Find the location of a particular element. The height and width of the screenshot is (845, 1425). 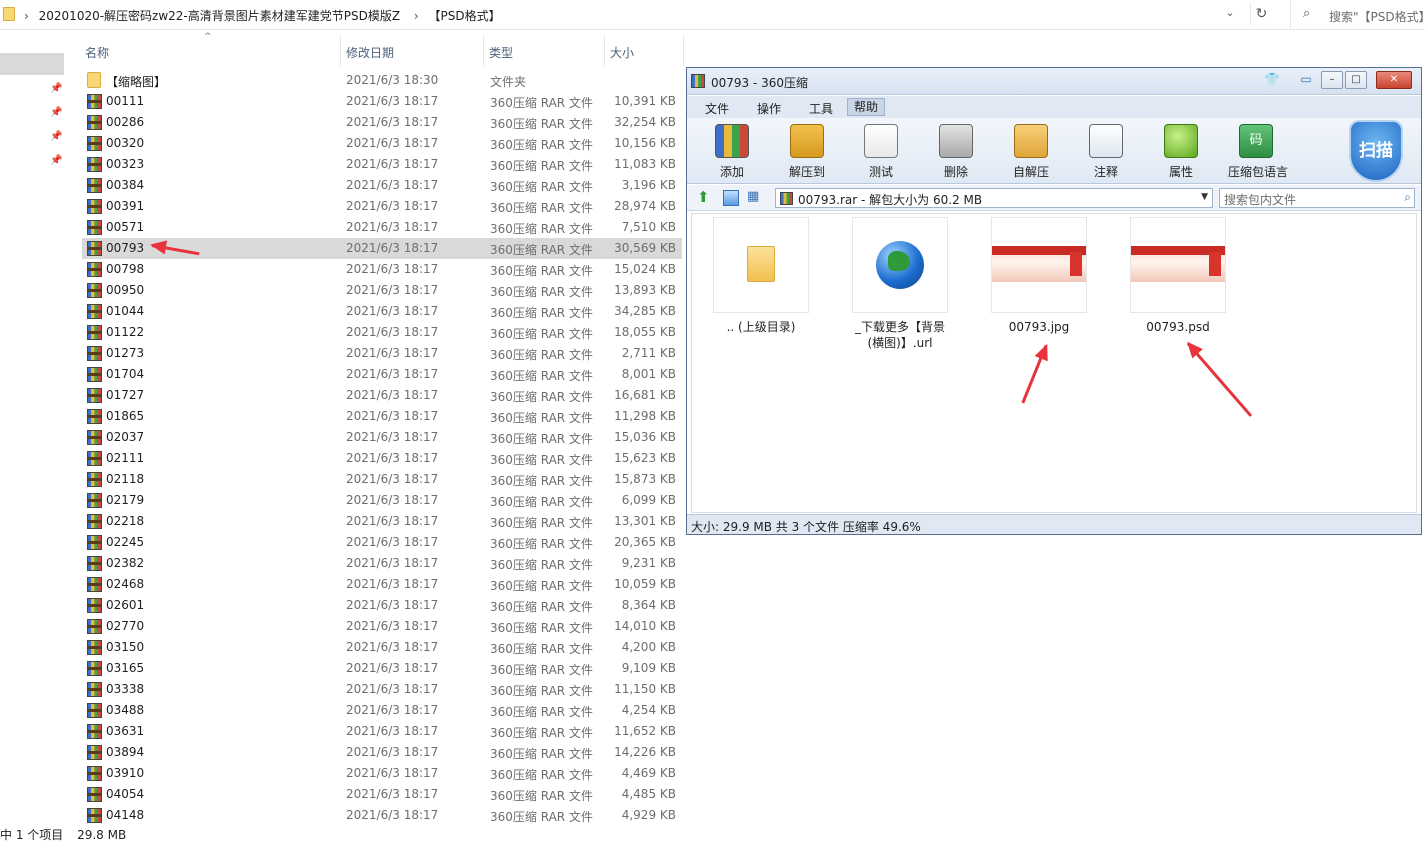

table-row: 03338 2021/6/3 18:17 360压缩 RAR 文件 11,150 KB is located at coordinates (382, 689).